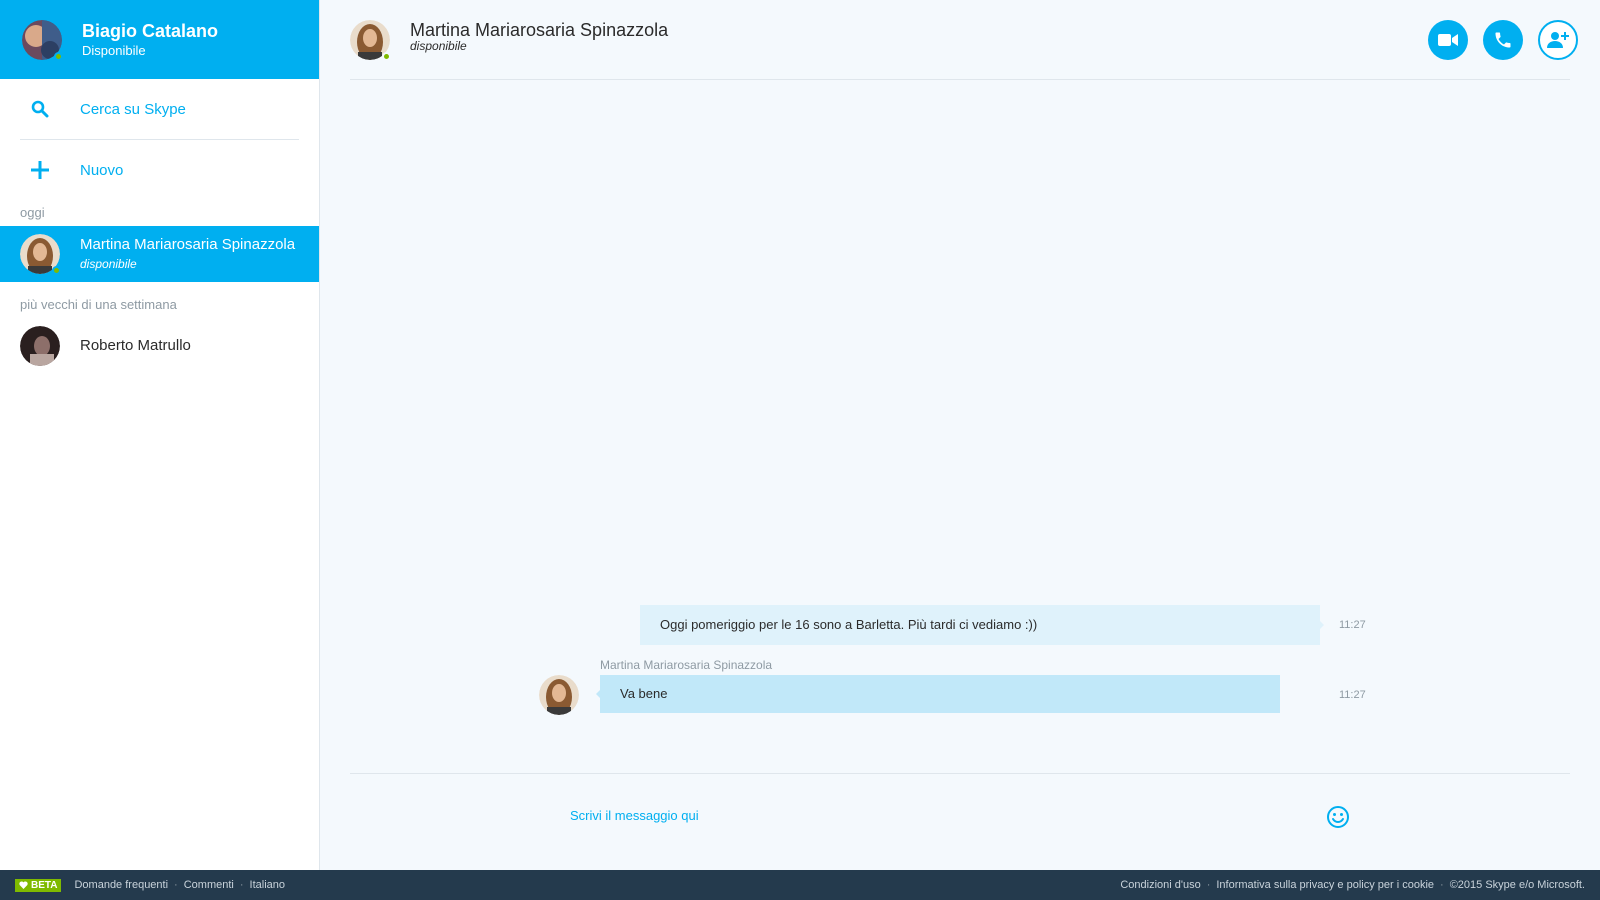 This screenshot has height=900, width=1600. Describe the element at coordinates (370, 40) in the screenshot. I see `chat-contact-avatar` at that location.